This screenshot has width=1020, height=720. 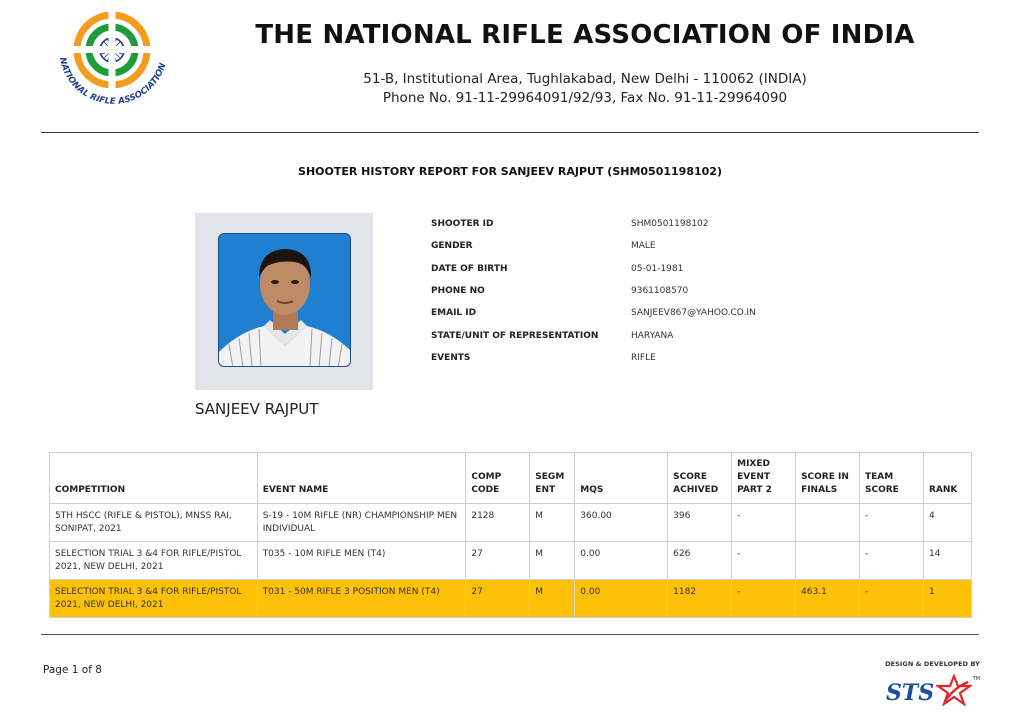 I want to click on cell-comp-code: 2128, so click(x=498, y=522).